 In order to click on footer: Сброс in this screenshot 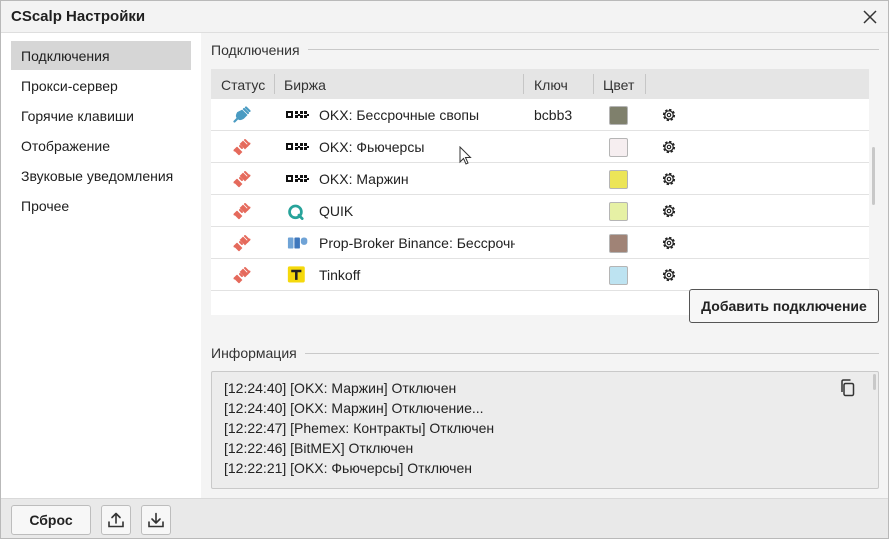, I will do `click(444, 518)`.